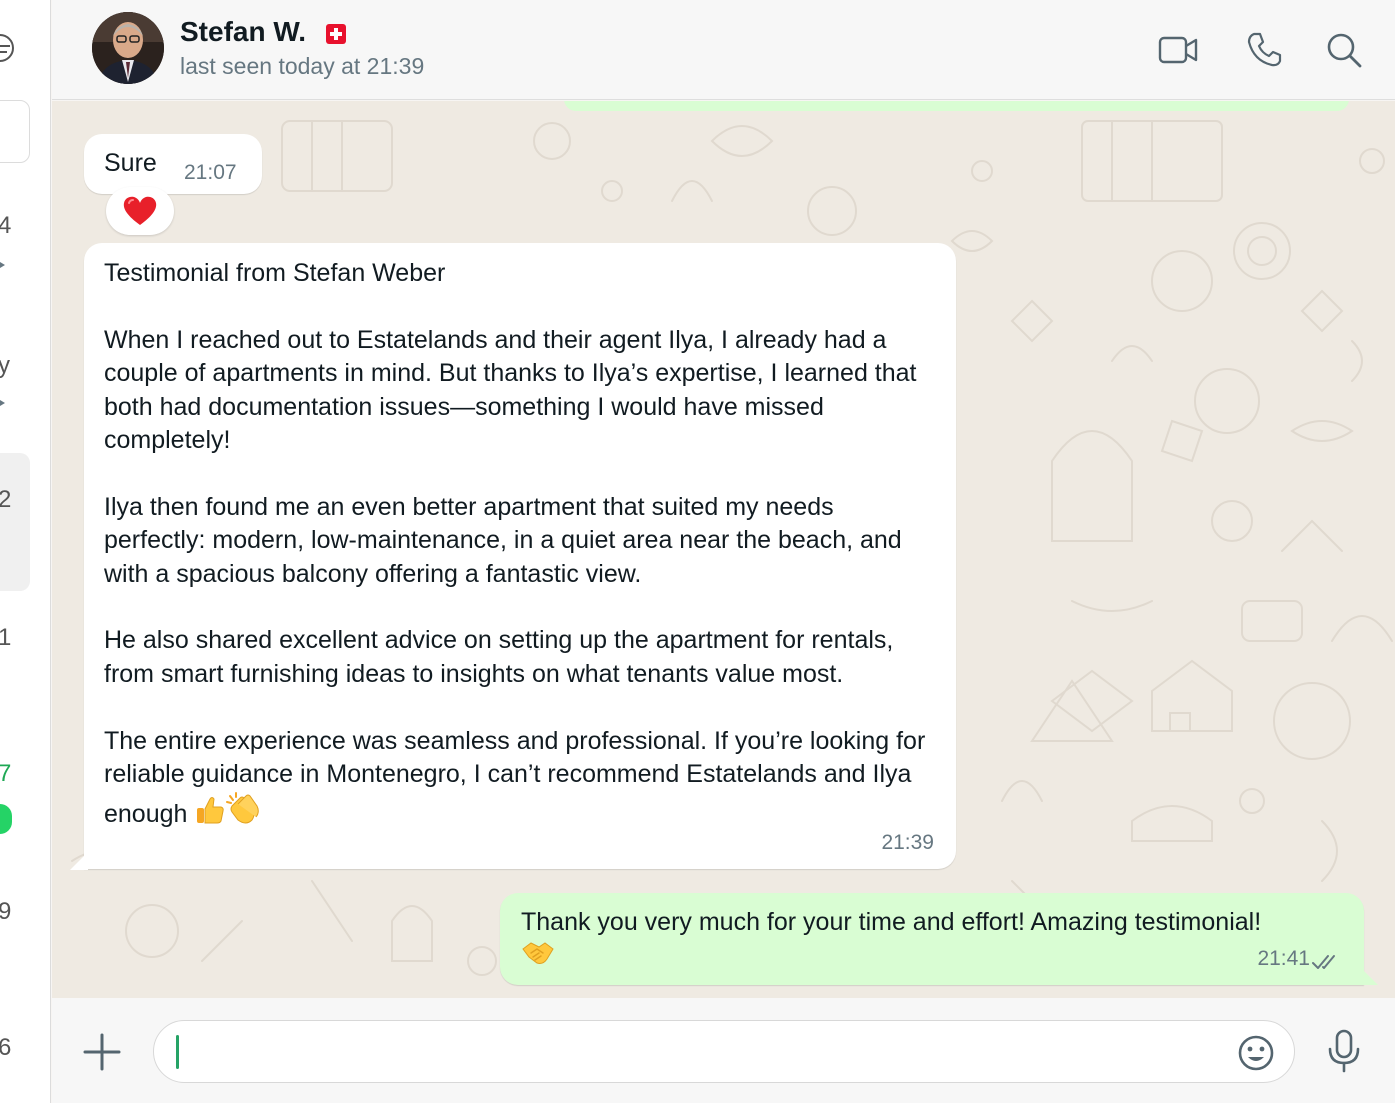  Describe the element at coordinates (130, 163) in the screenshot. I see `message-text: Sure` at that location.